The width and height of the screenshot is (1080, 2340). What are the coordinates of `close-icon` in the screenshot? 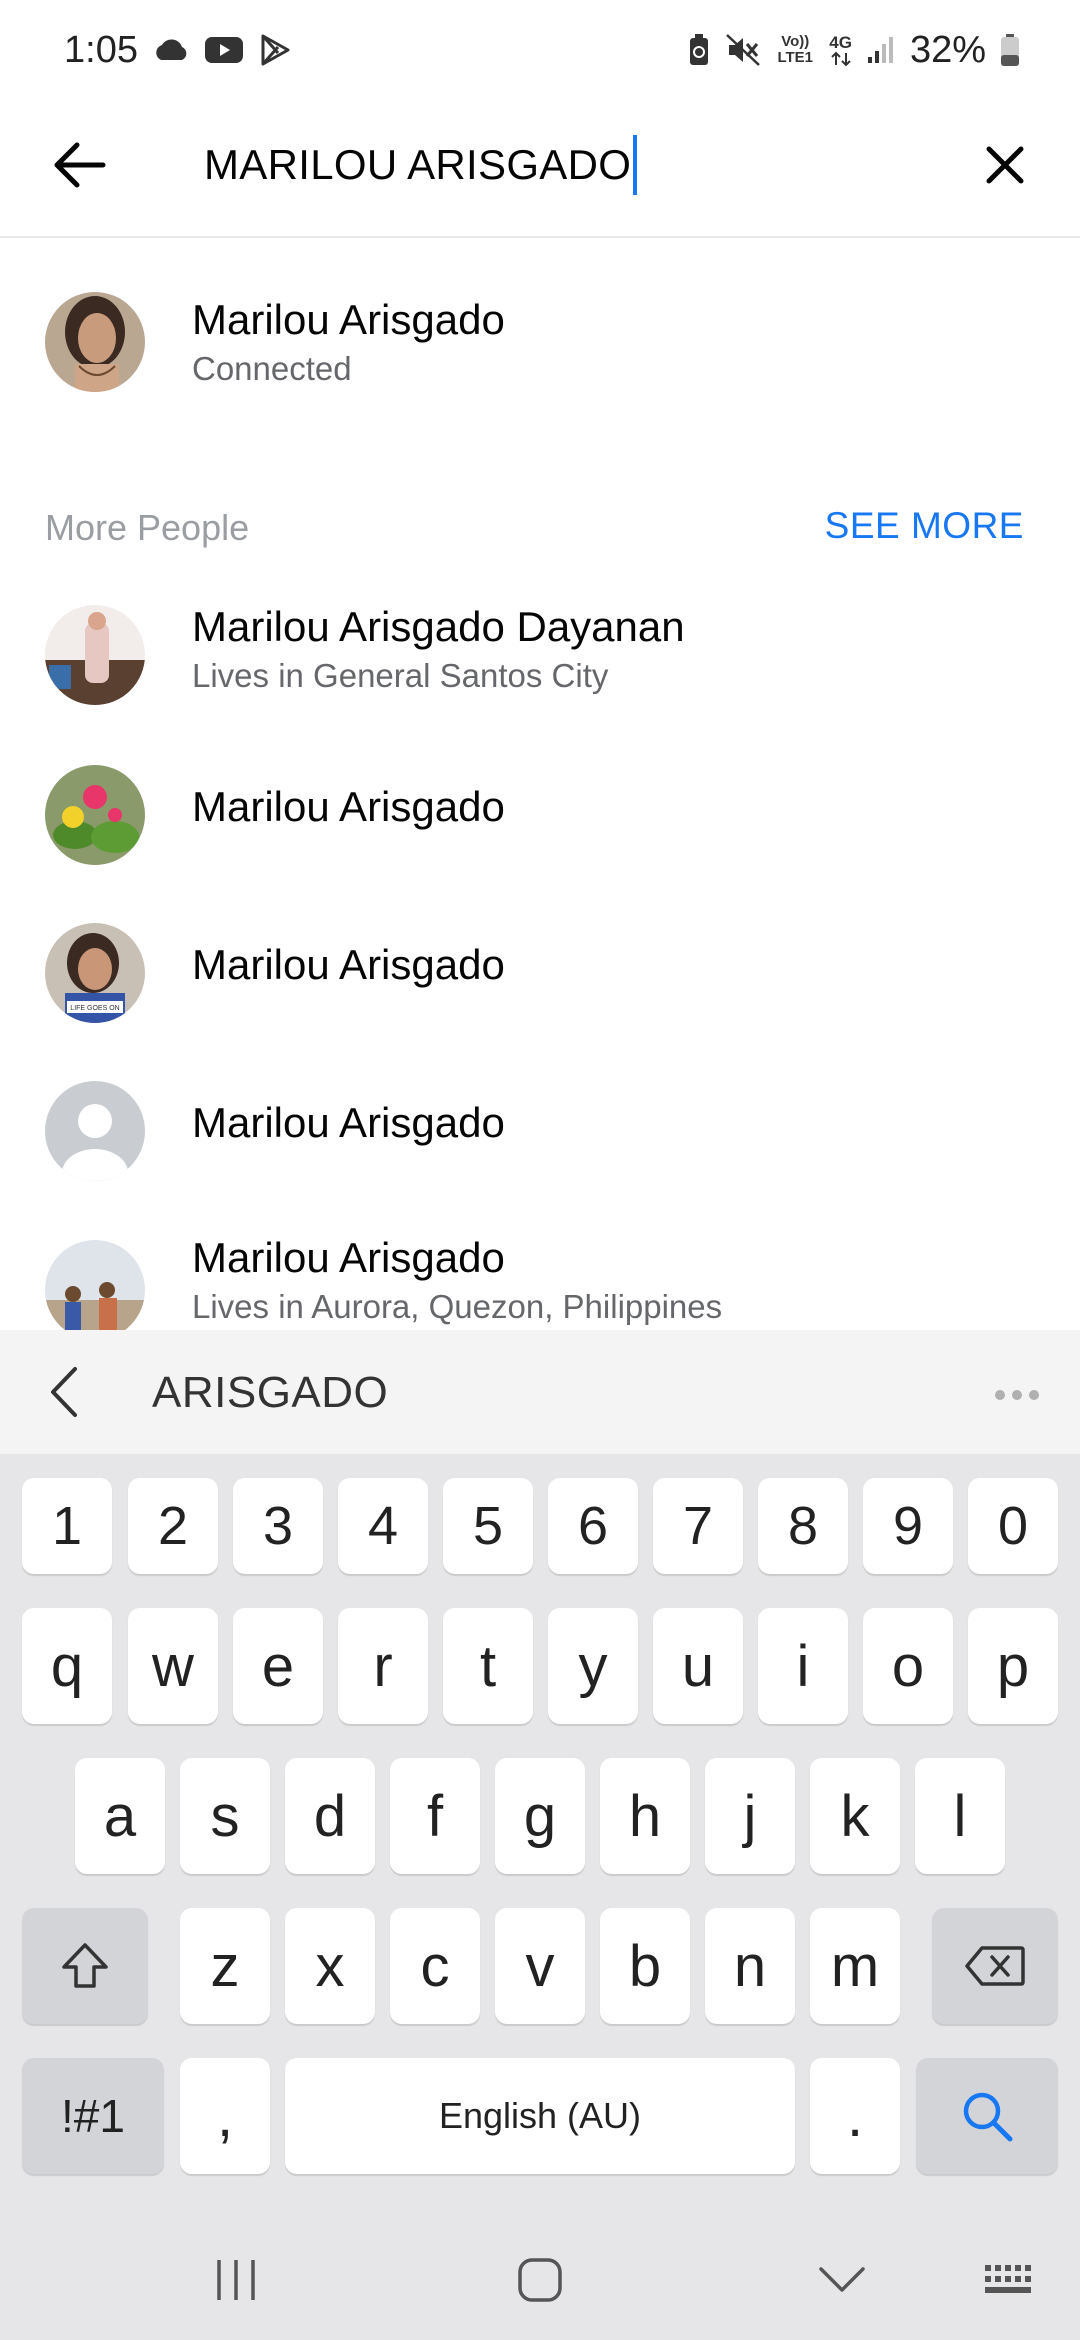 It's located at (1005, 165).